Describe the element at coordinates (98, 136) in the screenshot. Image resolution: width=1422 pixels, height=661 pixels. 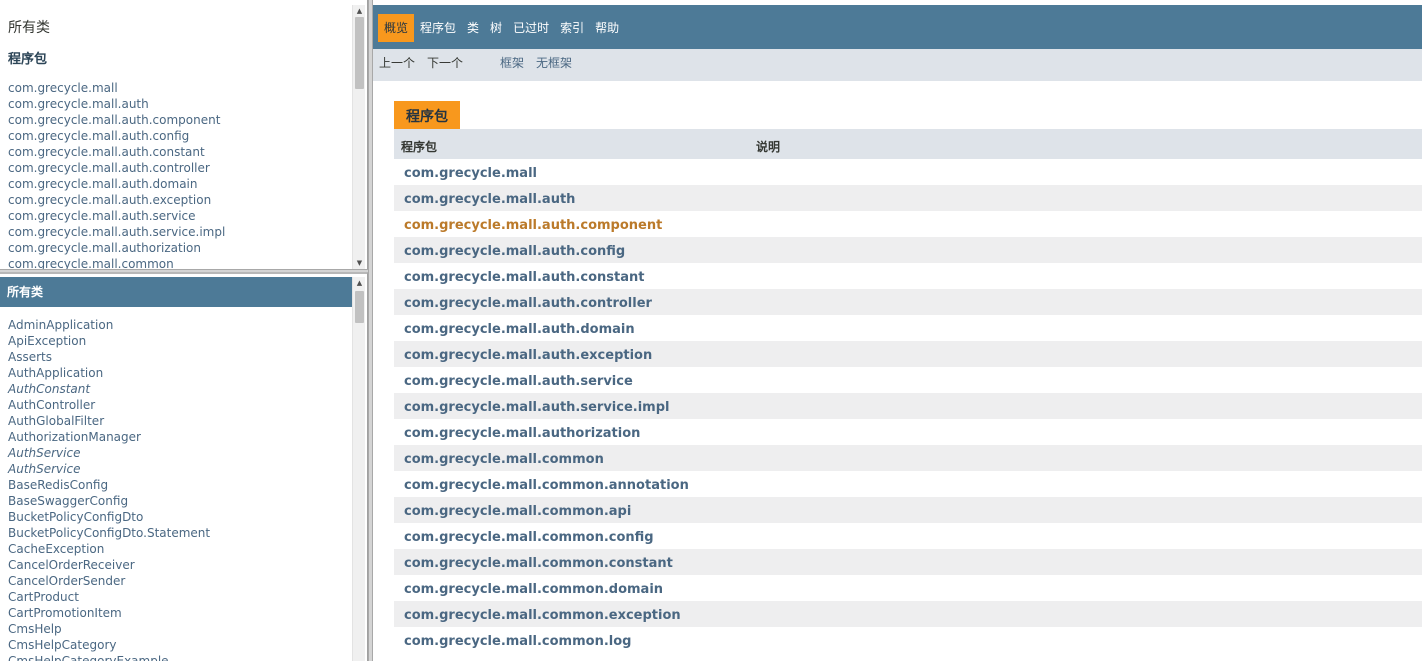
I see `package-link: com.grecycle.mall.auth.config` at that location.